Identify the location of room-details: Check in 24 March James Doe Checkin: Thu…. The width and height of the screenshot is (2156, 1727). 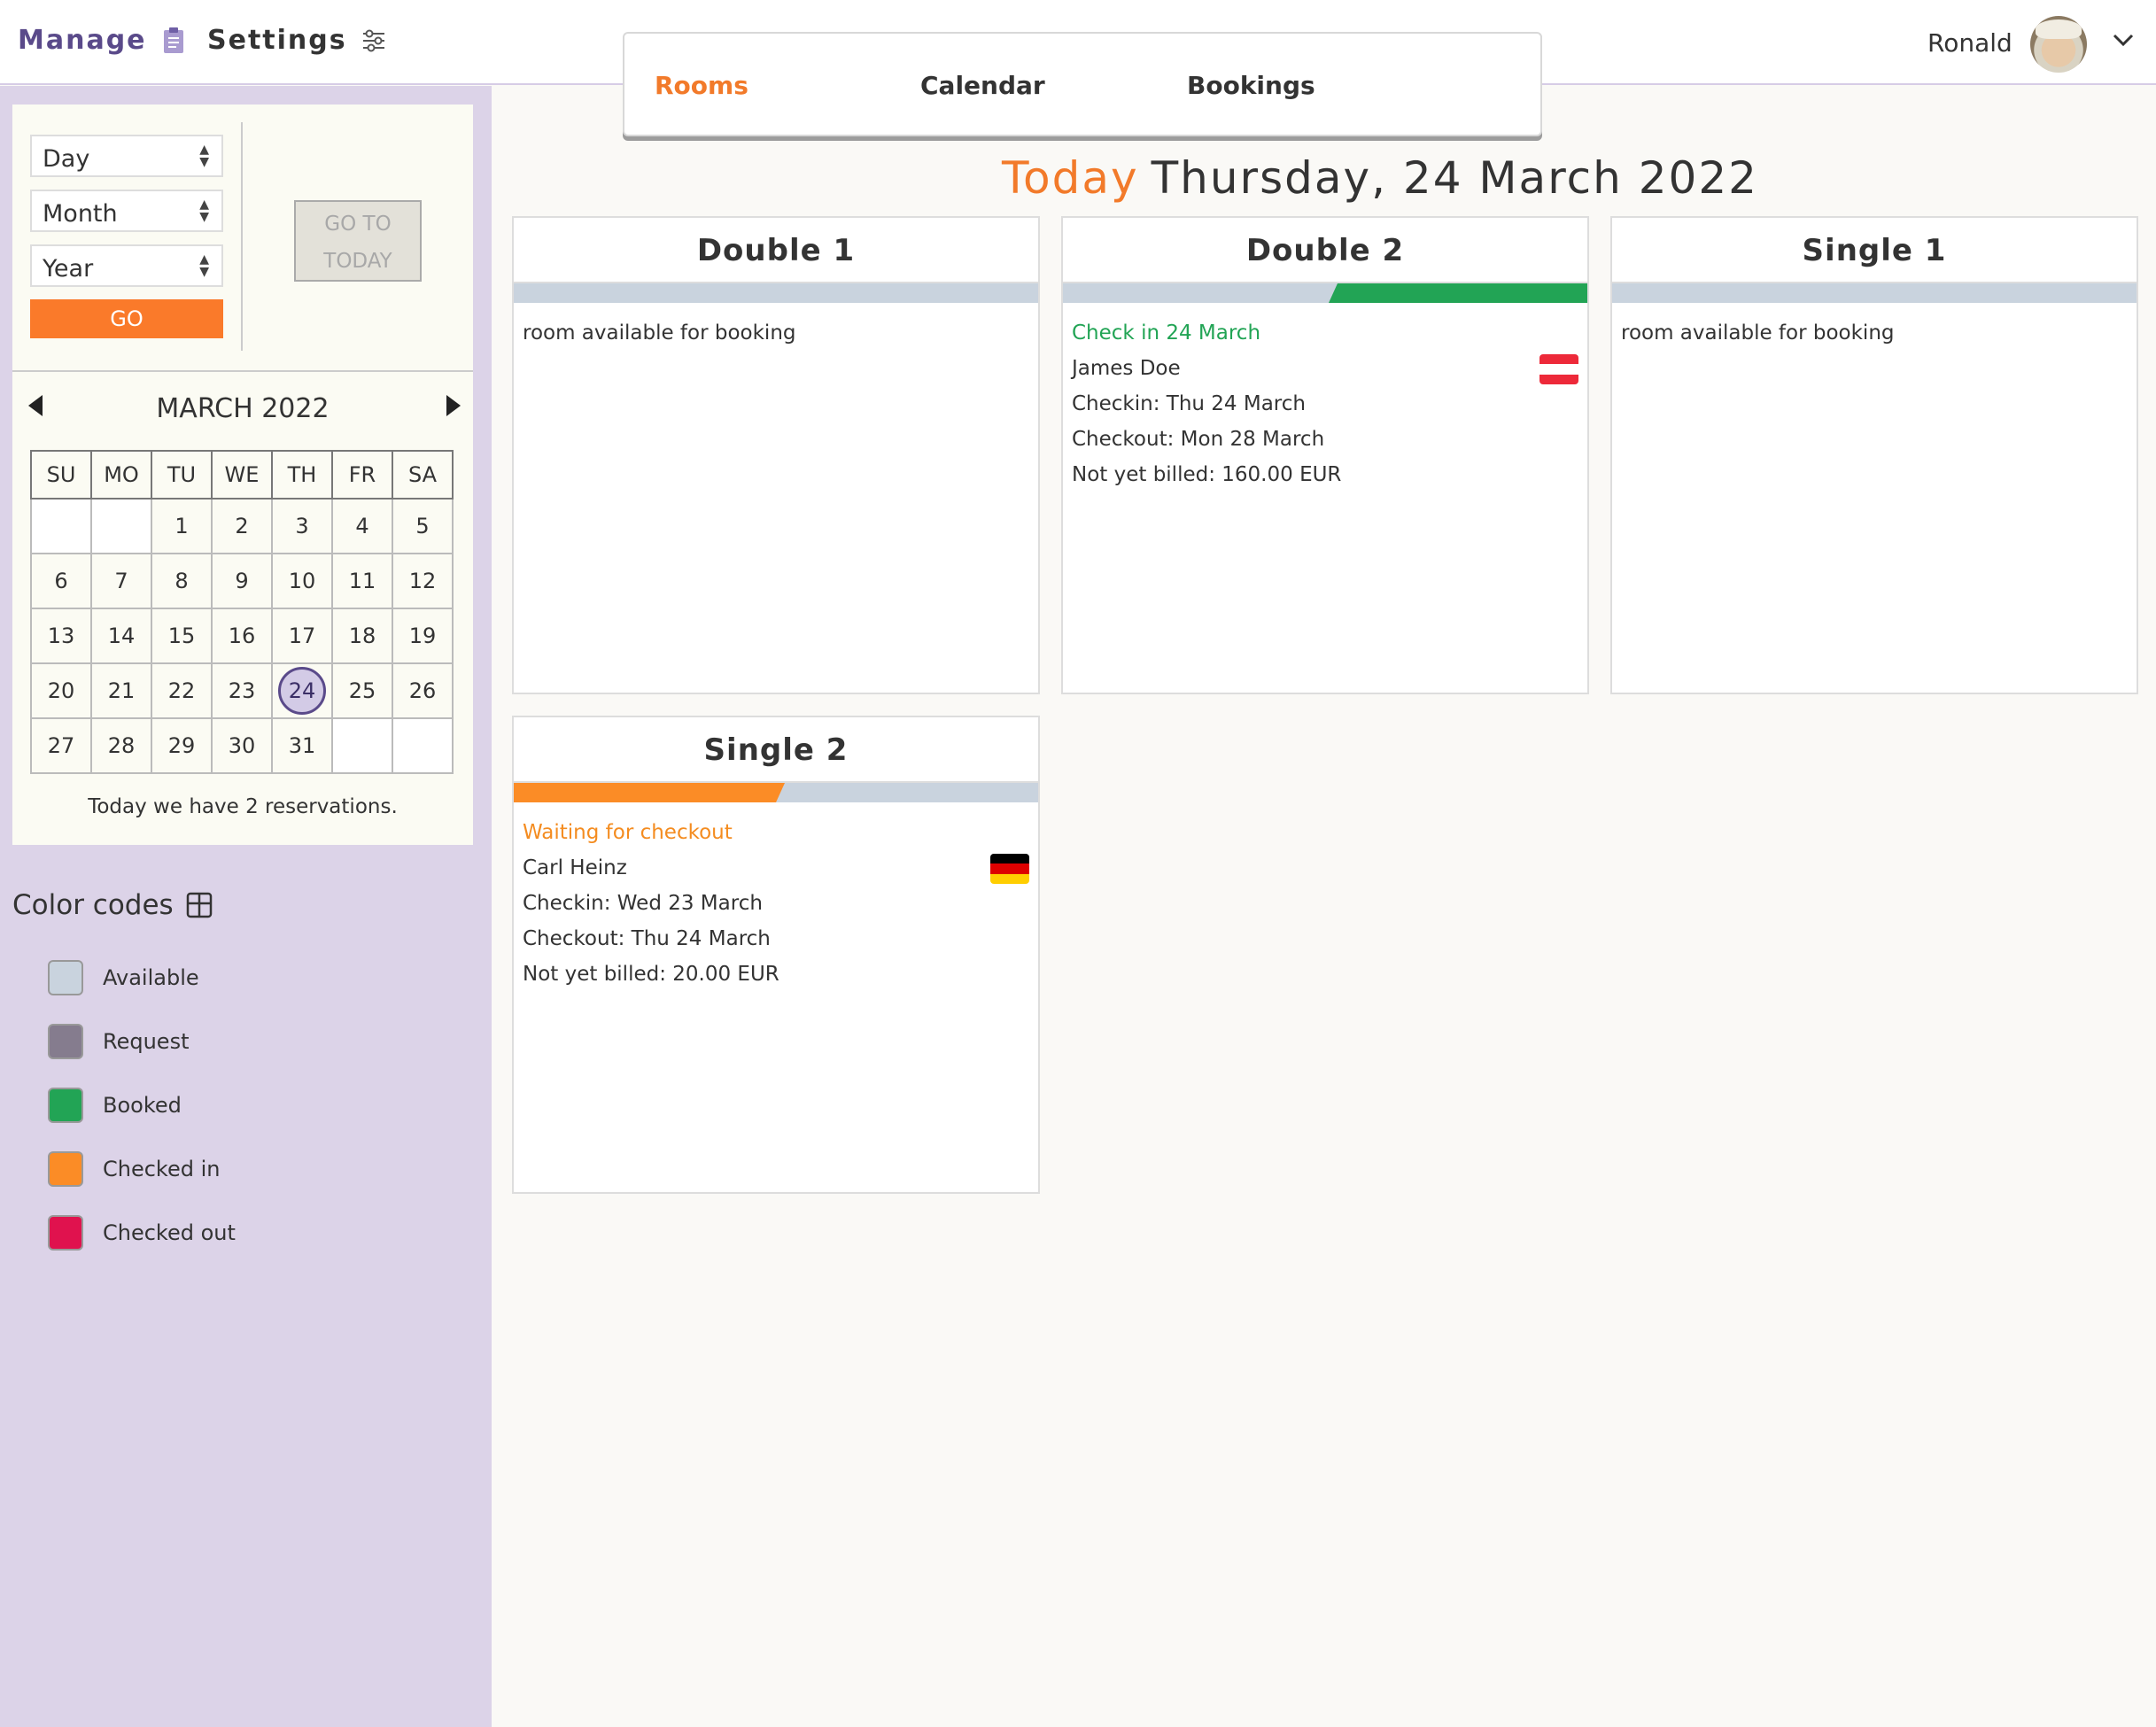
(1325, 404).